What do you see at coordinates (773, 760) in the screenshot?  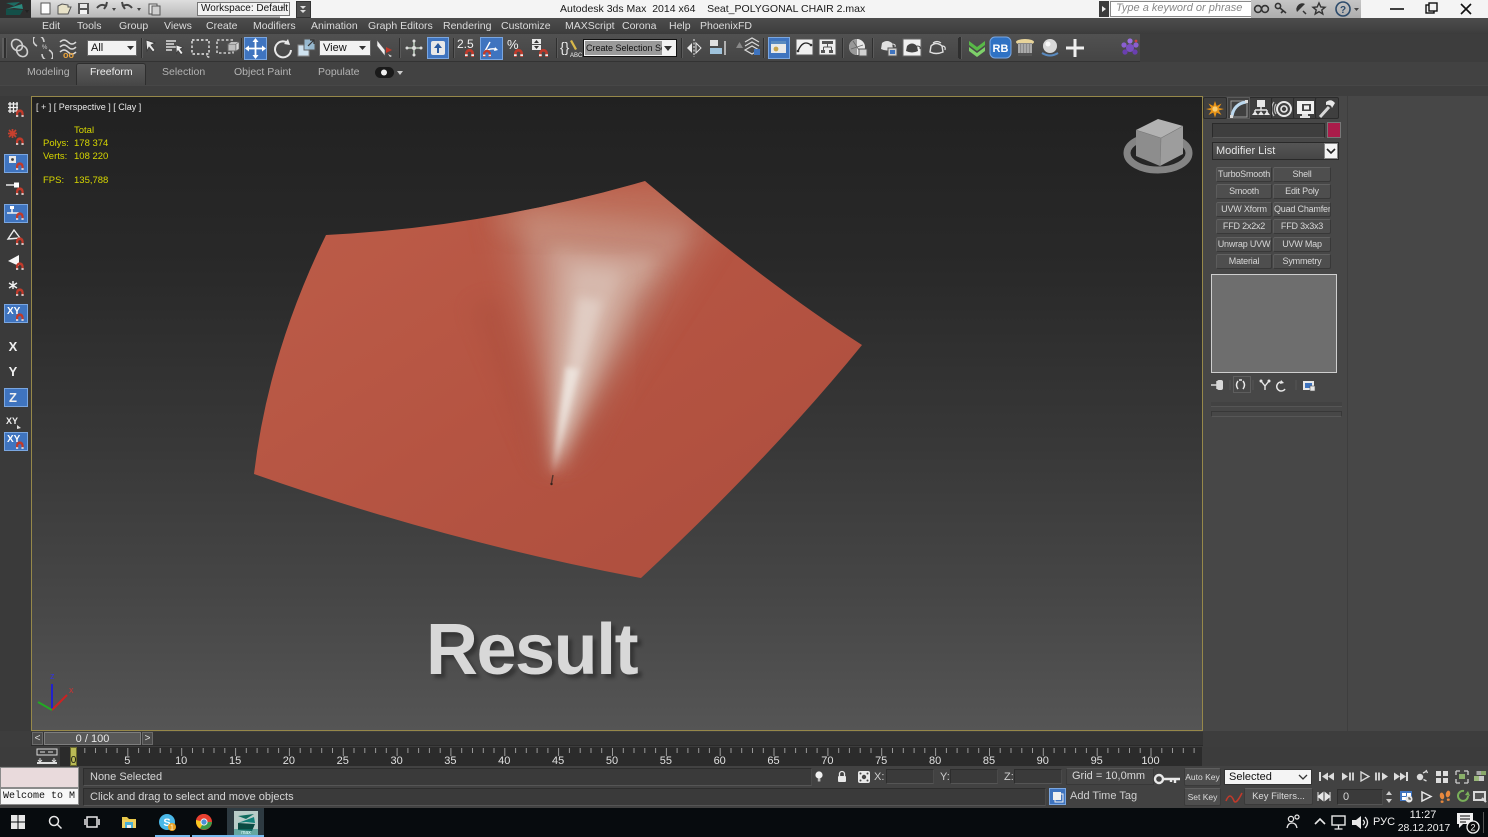 I see `svg-text: 65` at bounding box center [773, 760].